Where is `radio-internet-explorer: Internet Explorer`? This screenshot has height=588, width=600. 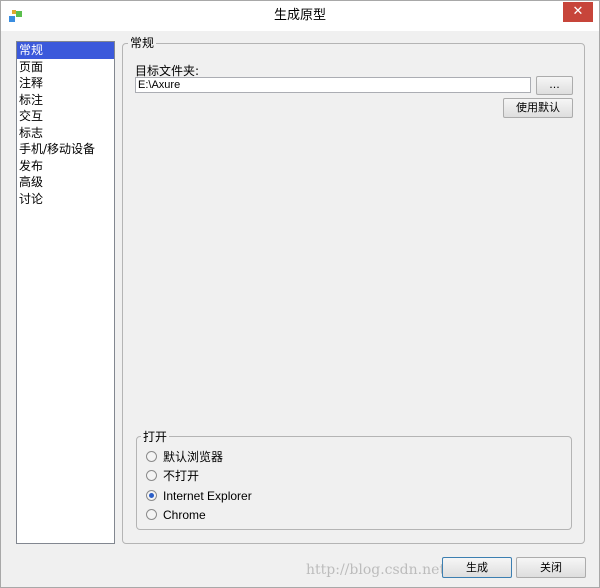
radio-internet-explorer: Internet Explorer is located at coordinates (199, 496).